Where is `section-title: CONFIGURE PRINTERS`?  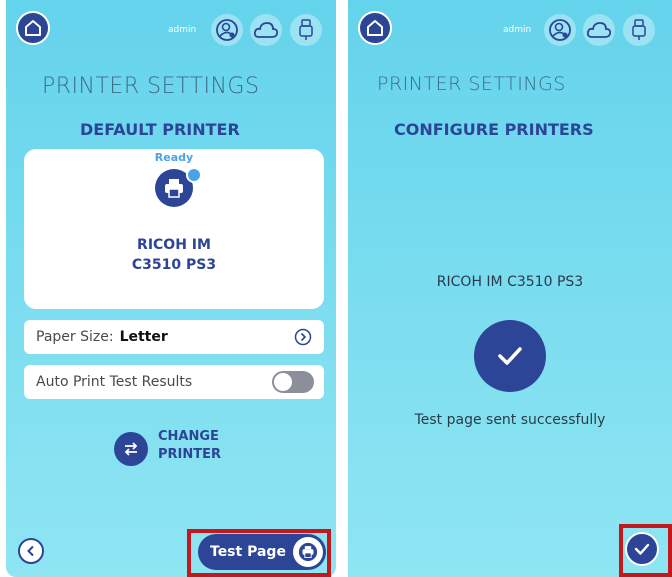
section-title: CONFIGURE PRINTERS is located at coordinates (494, 129).